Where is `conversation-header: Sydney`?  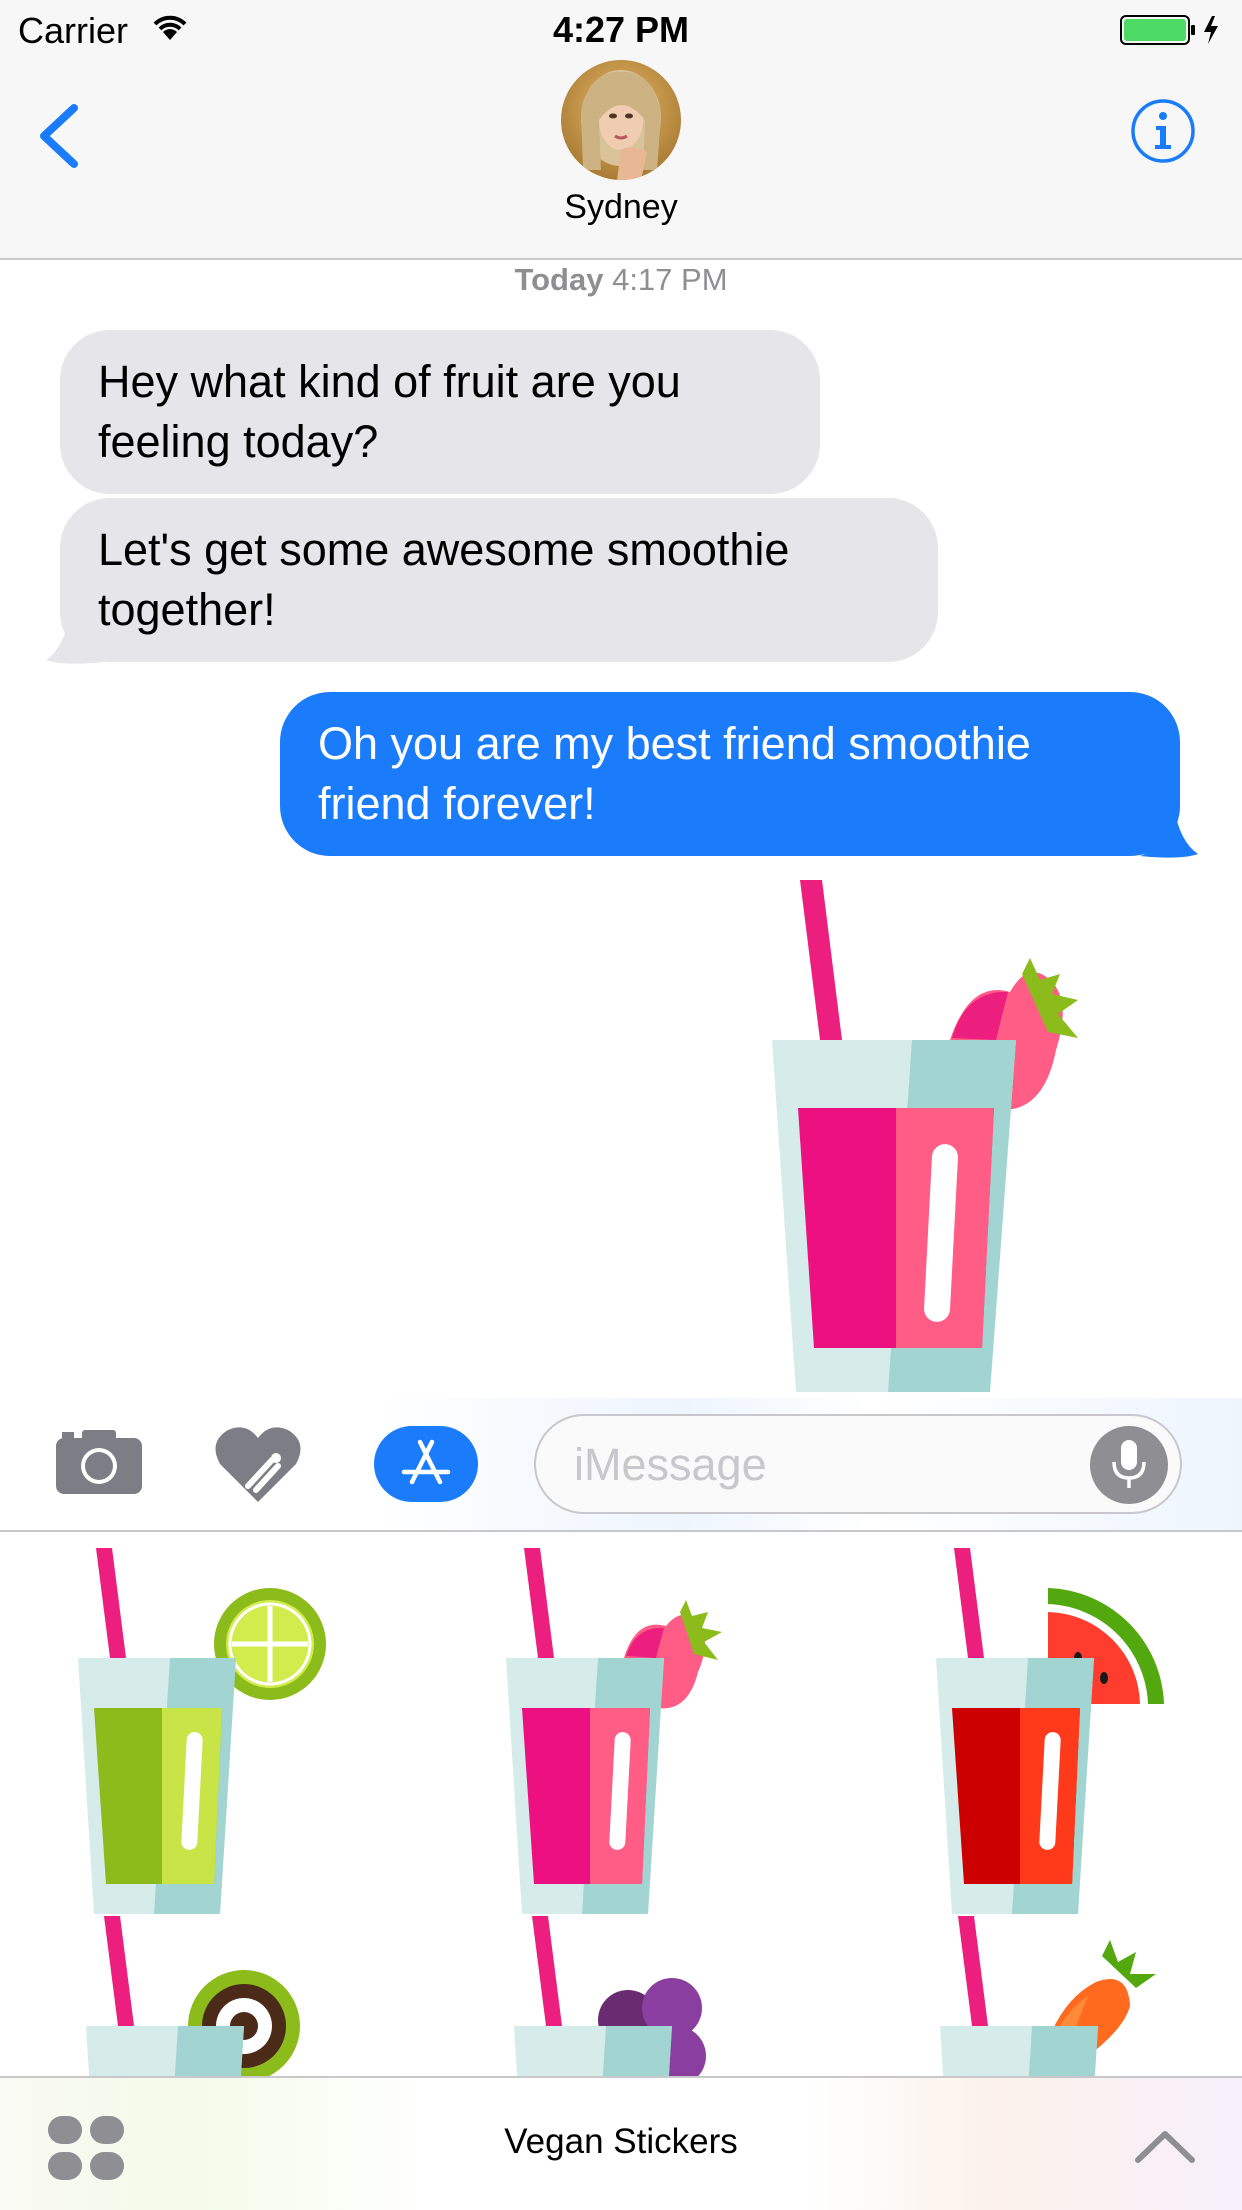
conversation-header: Sydney is located at coordinates (621, 160).